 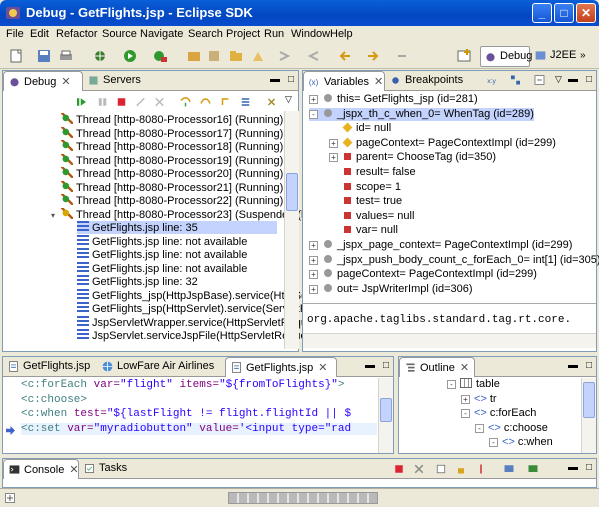 What do you see at coordinates (194, 56) in the screenshot?
I see `new-java-project-icon` at bounding box center [194, 56].